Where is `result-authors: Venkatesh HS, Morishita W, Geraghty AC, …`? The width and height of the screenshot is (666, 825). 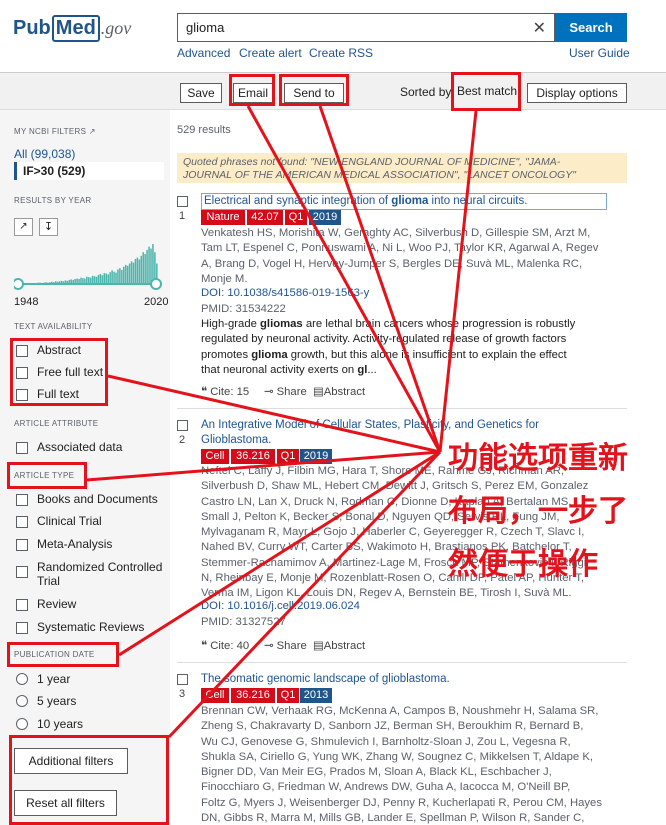 result-authors: Venkatesh HS, Morishita W, Geraghty AC, … is located at coordinates (400, 256).